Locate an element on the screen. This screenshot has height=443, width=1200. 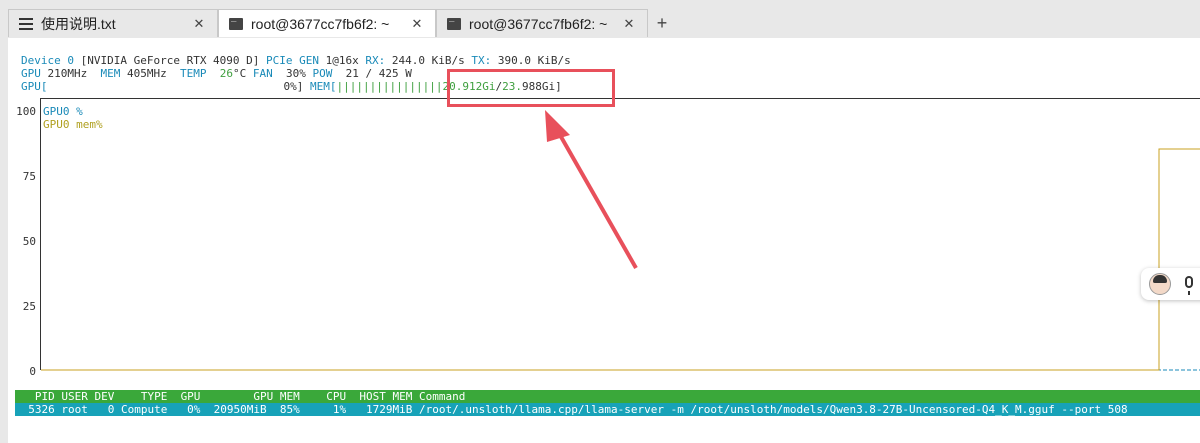
microphone-icon is located at coordinates (1189, 285).